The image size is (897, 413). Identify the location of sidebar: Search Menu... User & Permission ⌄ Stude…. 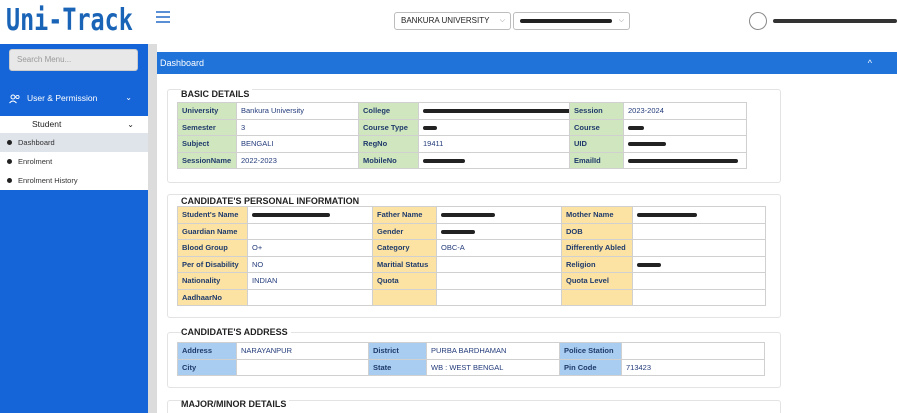
(74, 228).